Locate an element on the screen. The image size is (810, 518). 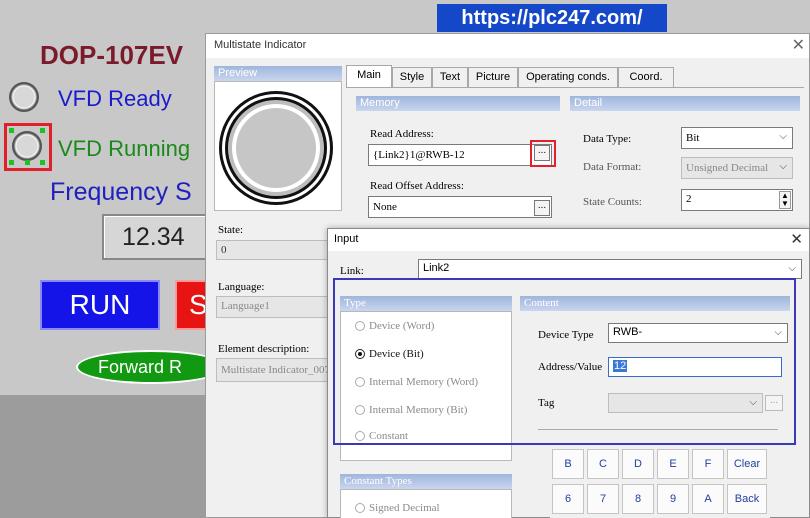
spinner-arrows-icon: ▲ ▼ is located at coordinates (785, 200).